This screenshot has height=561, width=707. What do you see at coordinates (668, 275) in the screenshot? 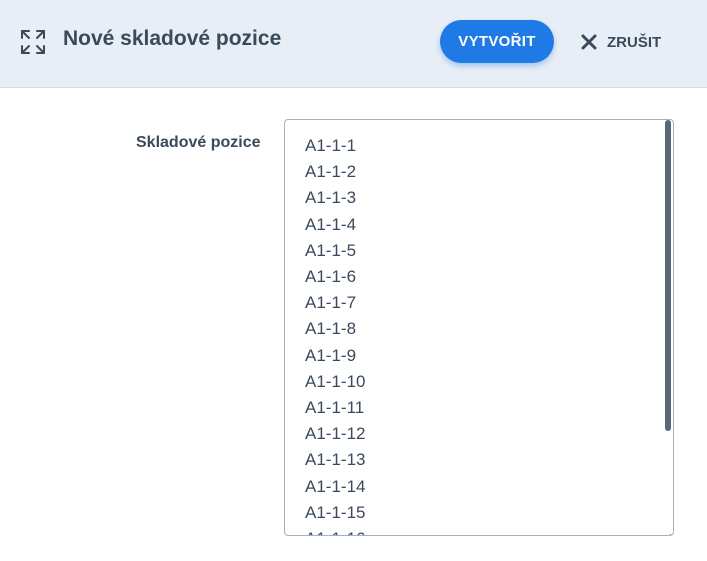
I see `scrollbar-thumb` at bounding box center [668, 275].